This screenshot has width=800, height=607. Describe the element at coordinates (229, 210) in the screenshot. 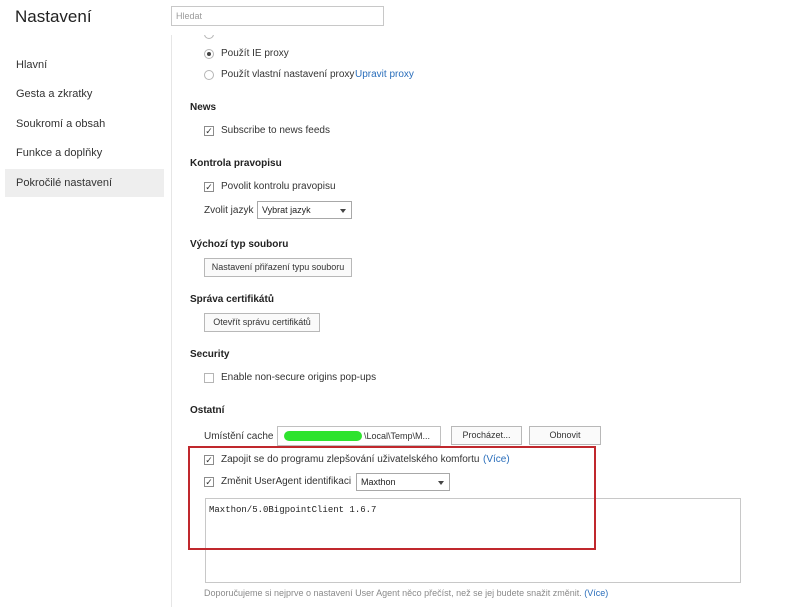

I see `language-label: Zvolit jazyk` at that location.